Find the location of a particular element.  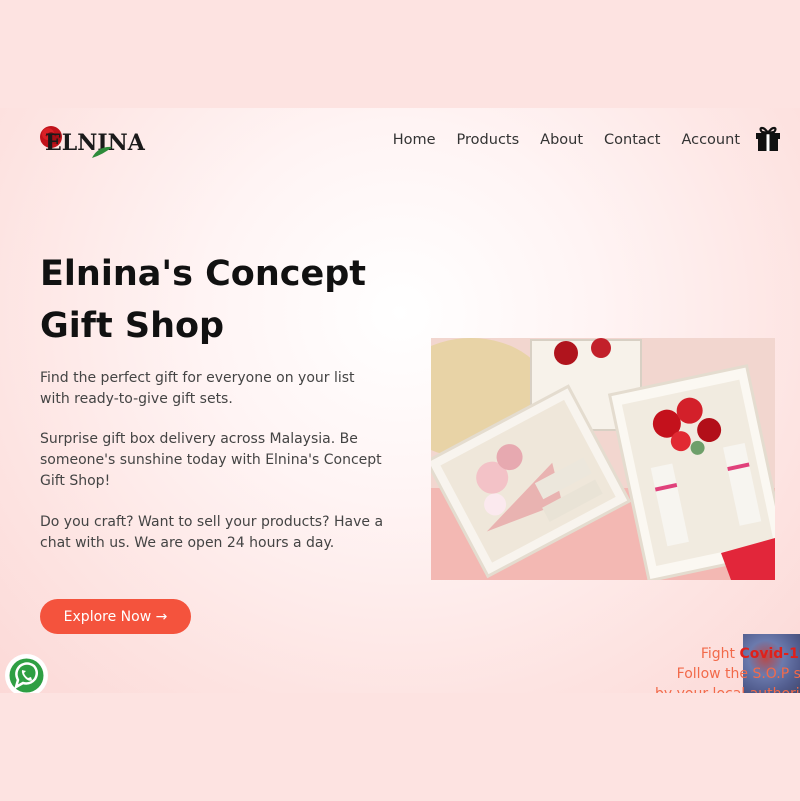

covid-line3: by your local authorities is located at coordinates (727, 688).